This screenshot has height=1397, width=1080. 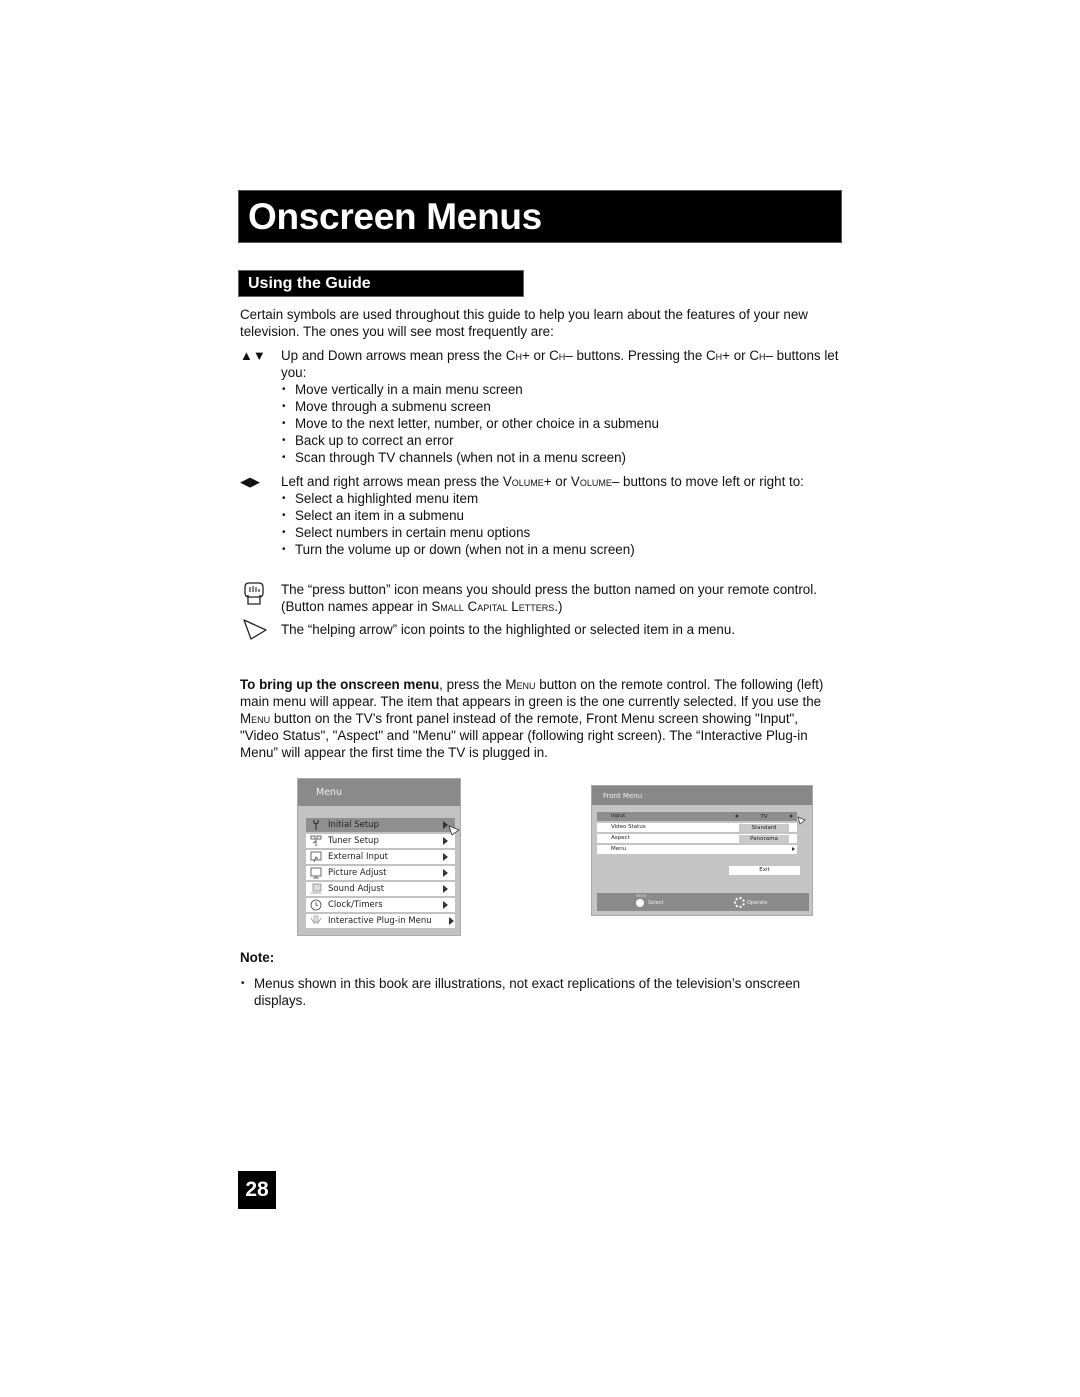 I want to click on menu-item-clock-timers: Clock/Timers, so click(x=380, y=905).